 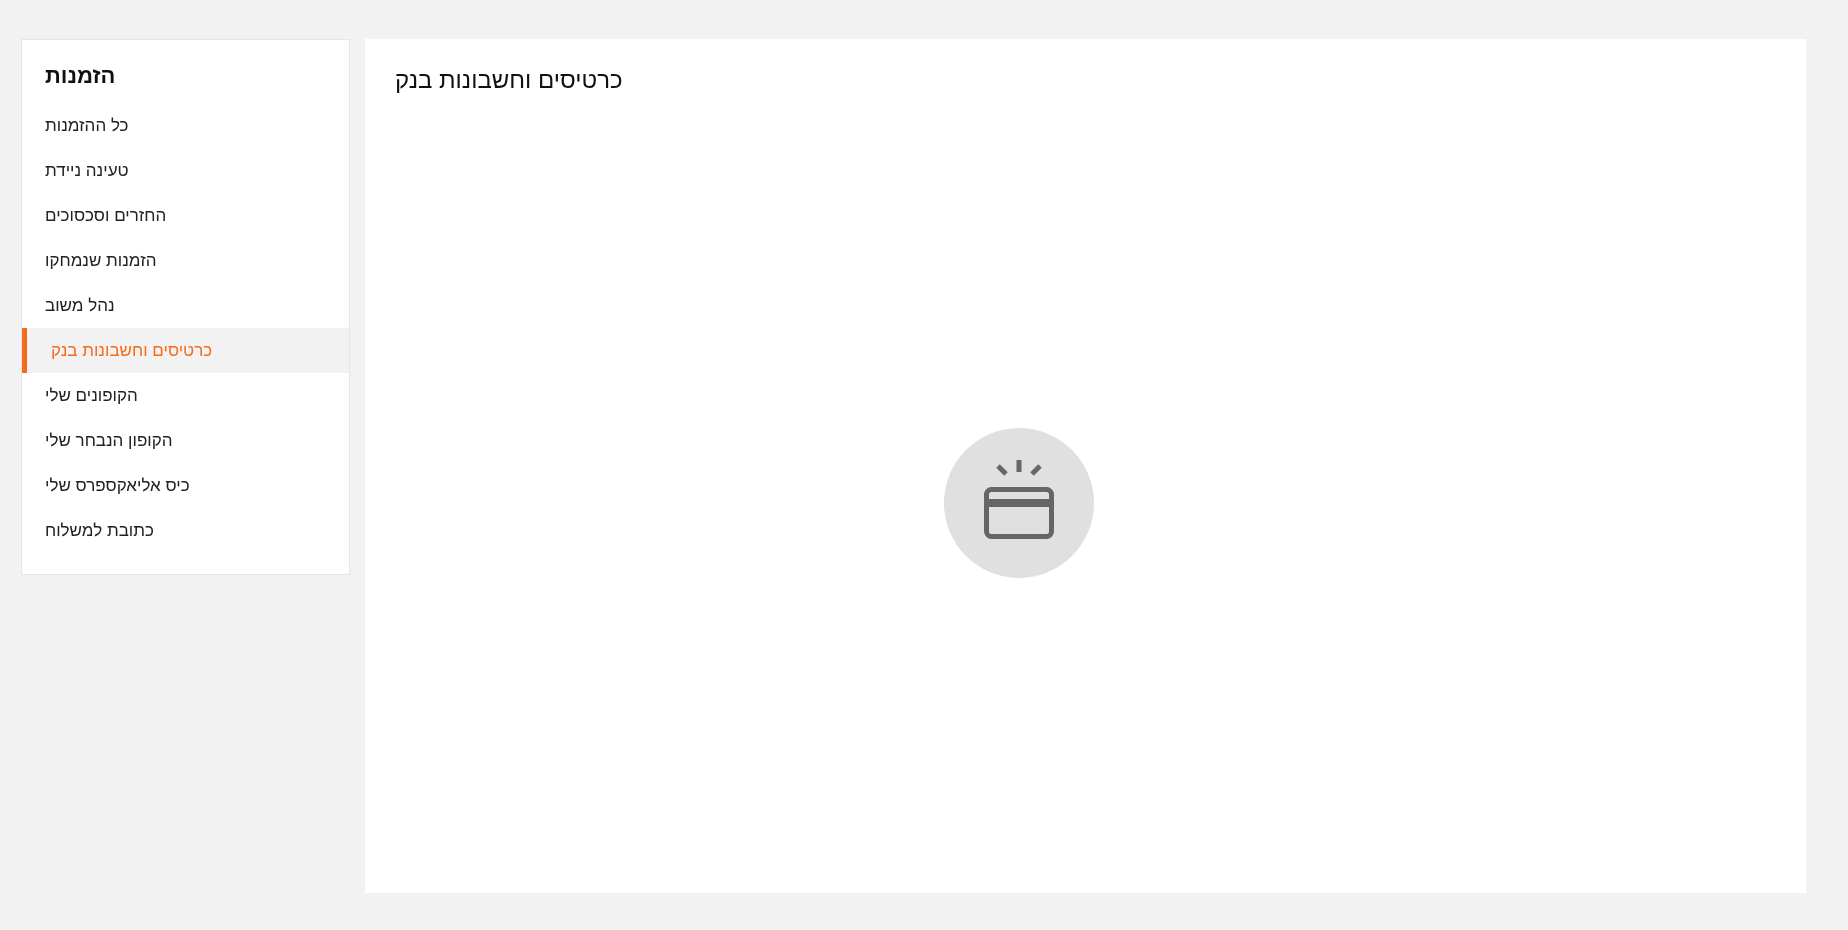 What do you see at coordinates (185, 440) in the screenshot?
I see `sidebar-item: הקופון הנבחר שלי` at bounding box center [185, 440].